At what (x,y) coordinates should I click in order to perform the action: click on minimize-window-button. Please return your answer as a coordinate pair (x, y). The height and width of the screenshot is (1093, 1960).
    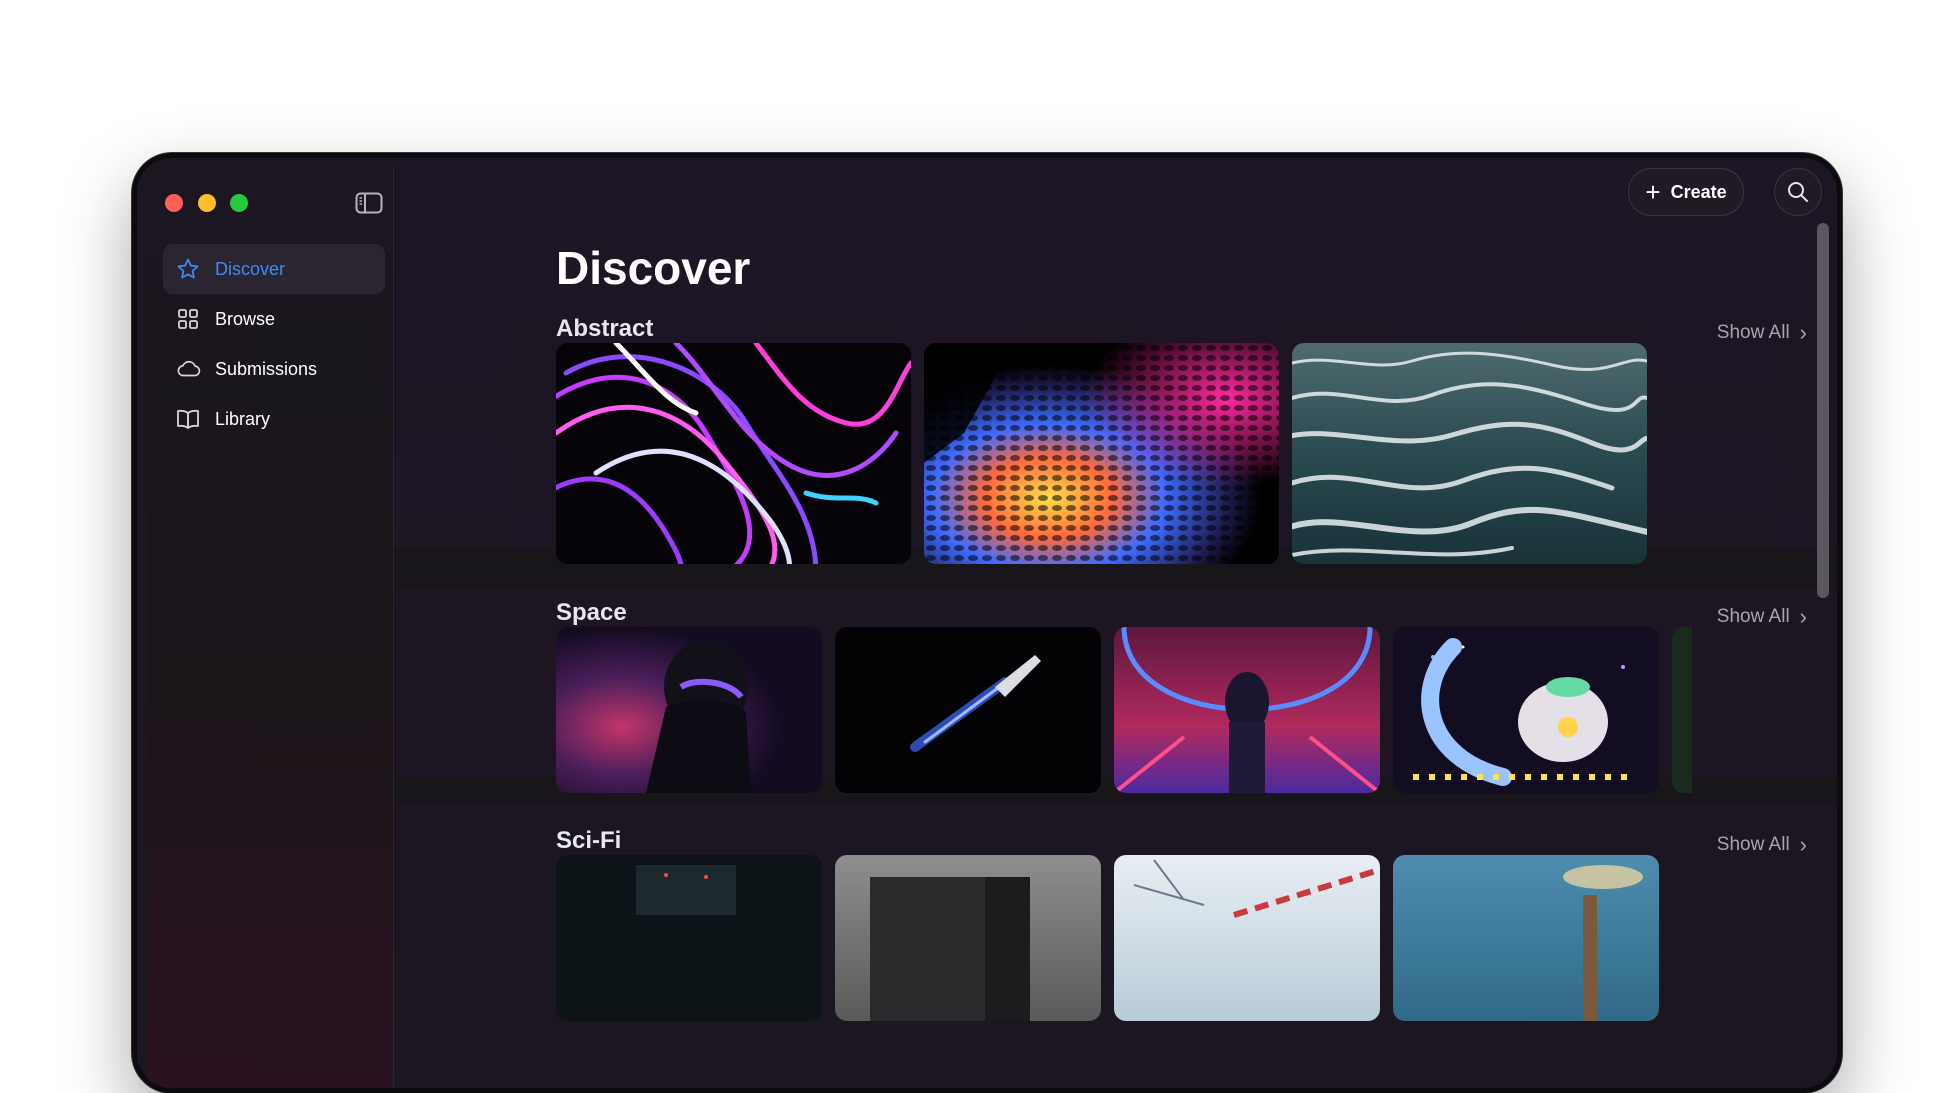
    Looking at the image, I should click on (207, 203).